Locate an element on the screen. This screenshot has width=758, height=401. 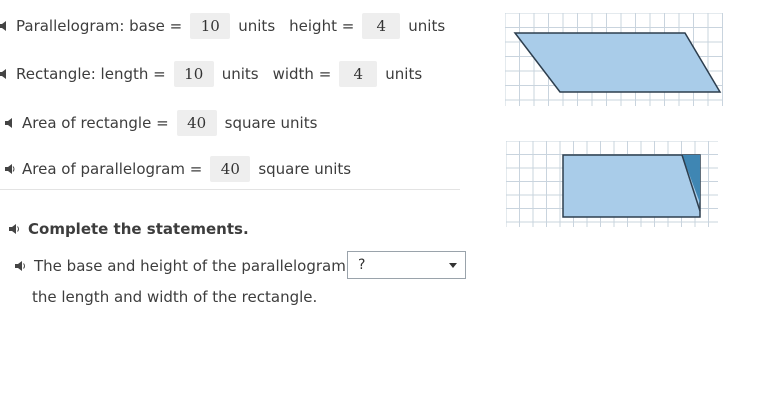
instruction-row: Complete the statements. is located at coordinates (128, 229).